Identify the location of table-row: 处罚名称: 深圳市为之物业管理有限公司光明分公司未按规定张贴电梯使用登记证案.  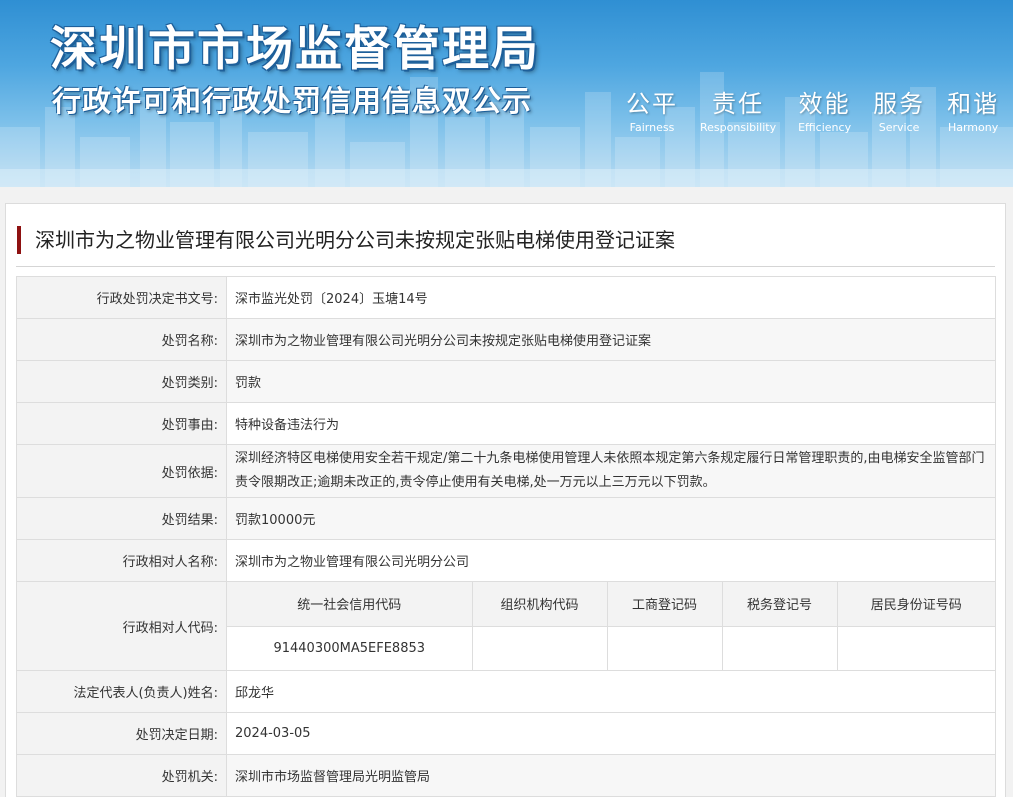
(506, 339).